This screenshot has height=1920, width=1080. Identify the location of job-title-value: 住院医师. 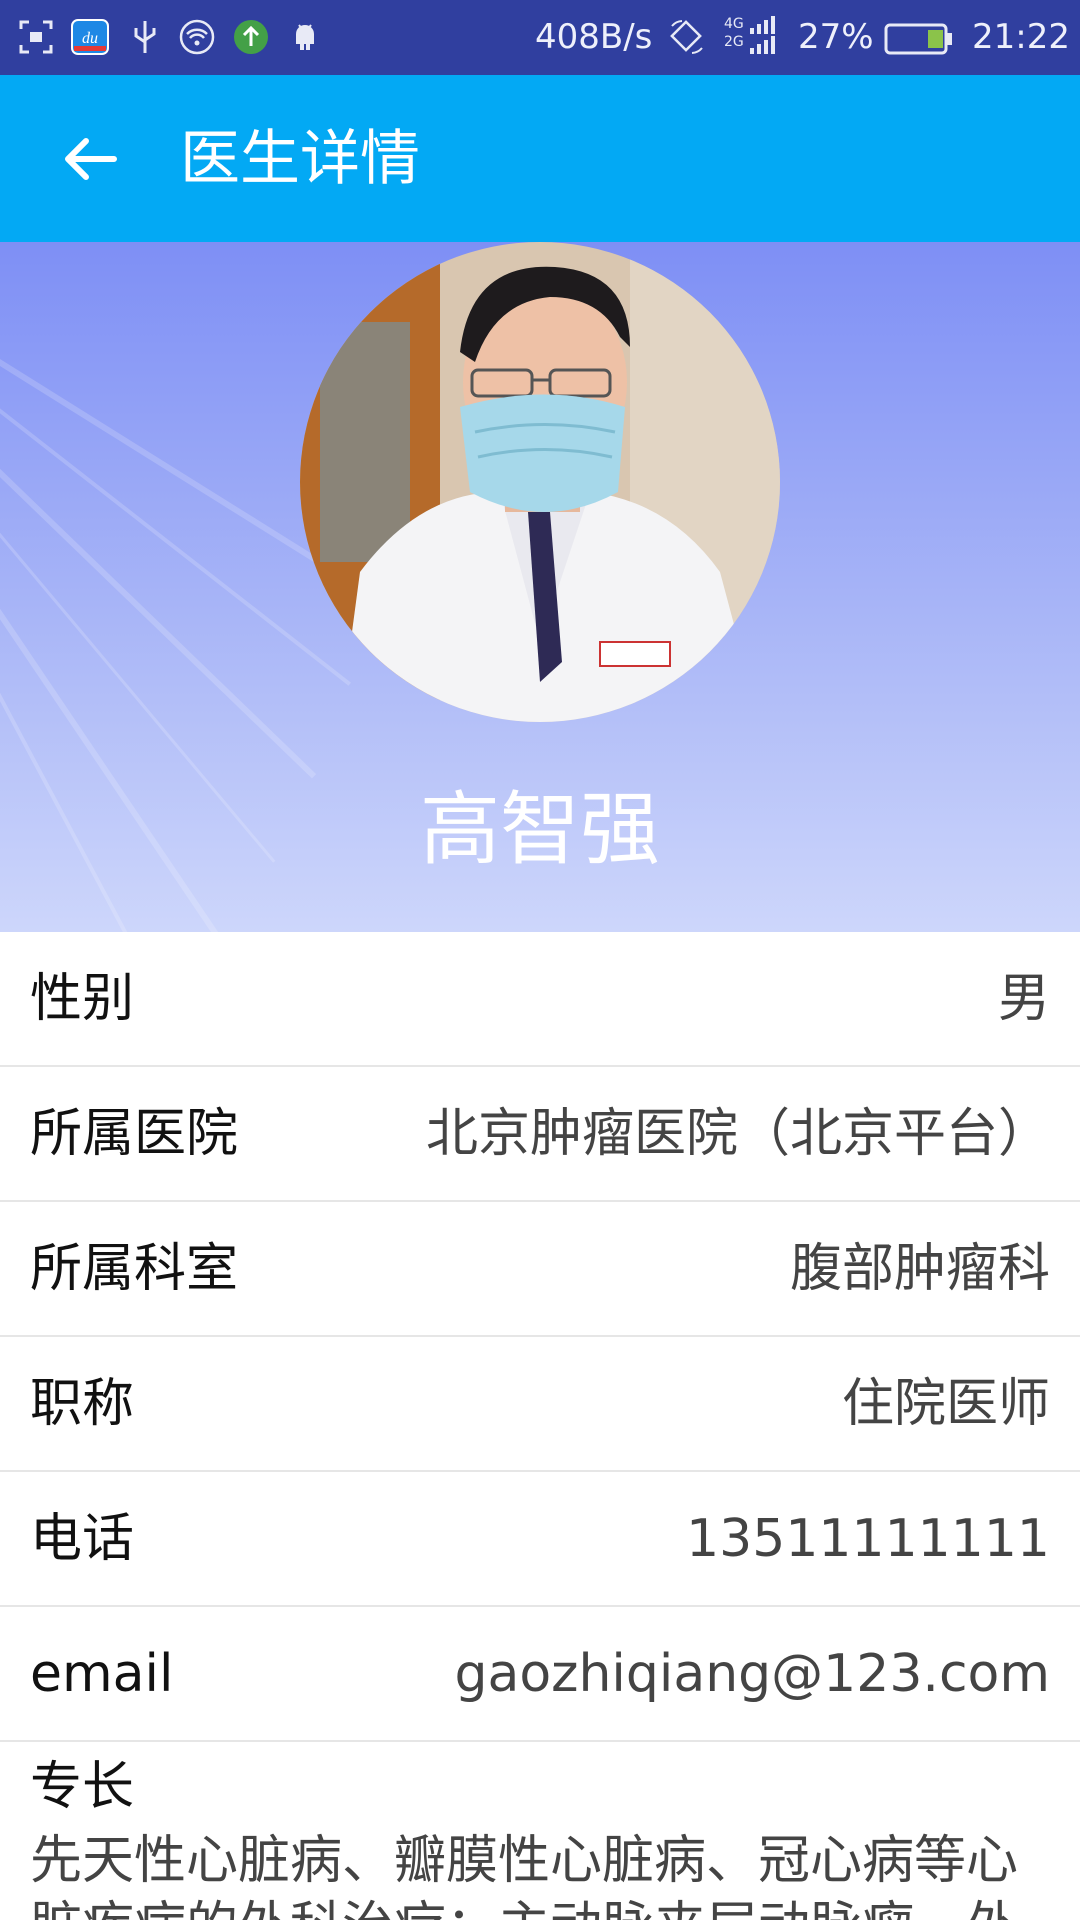
(945, 1404).